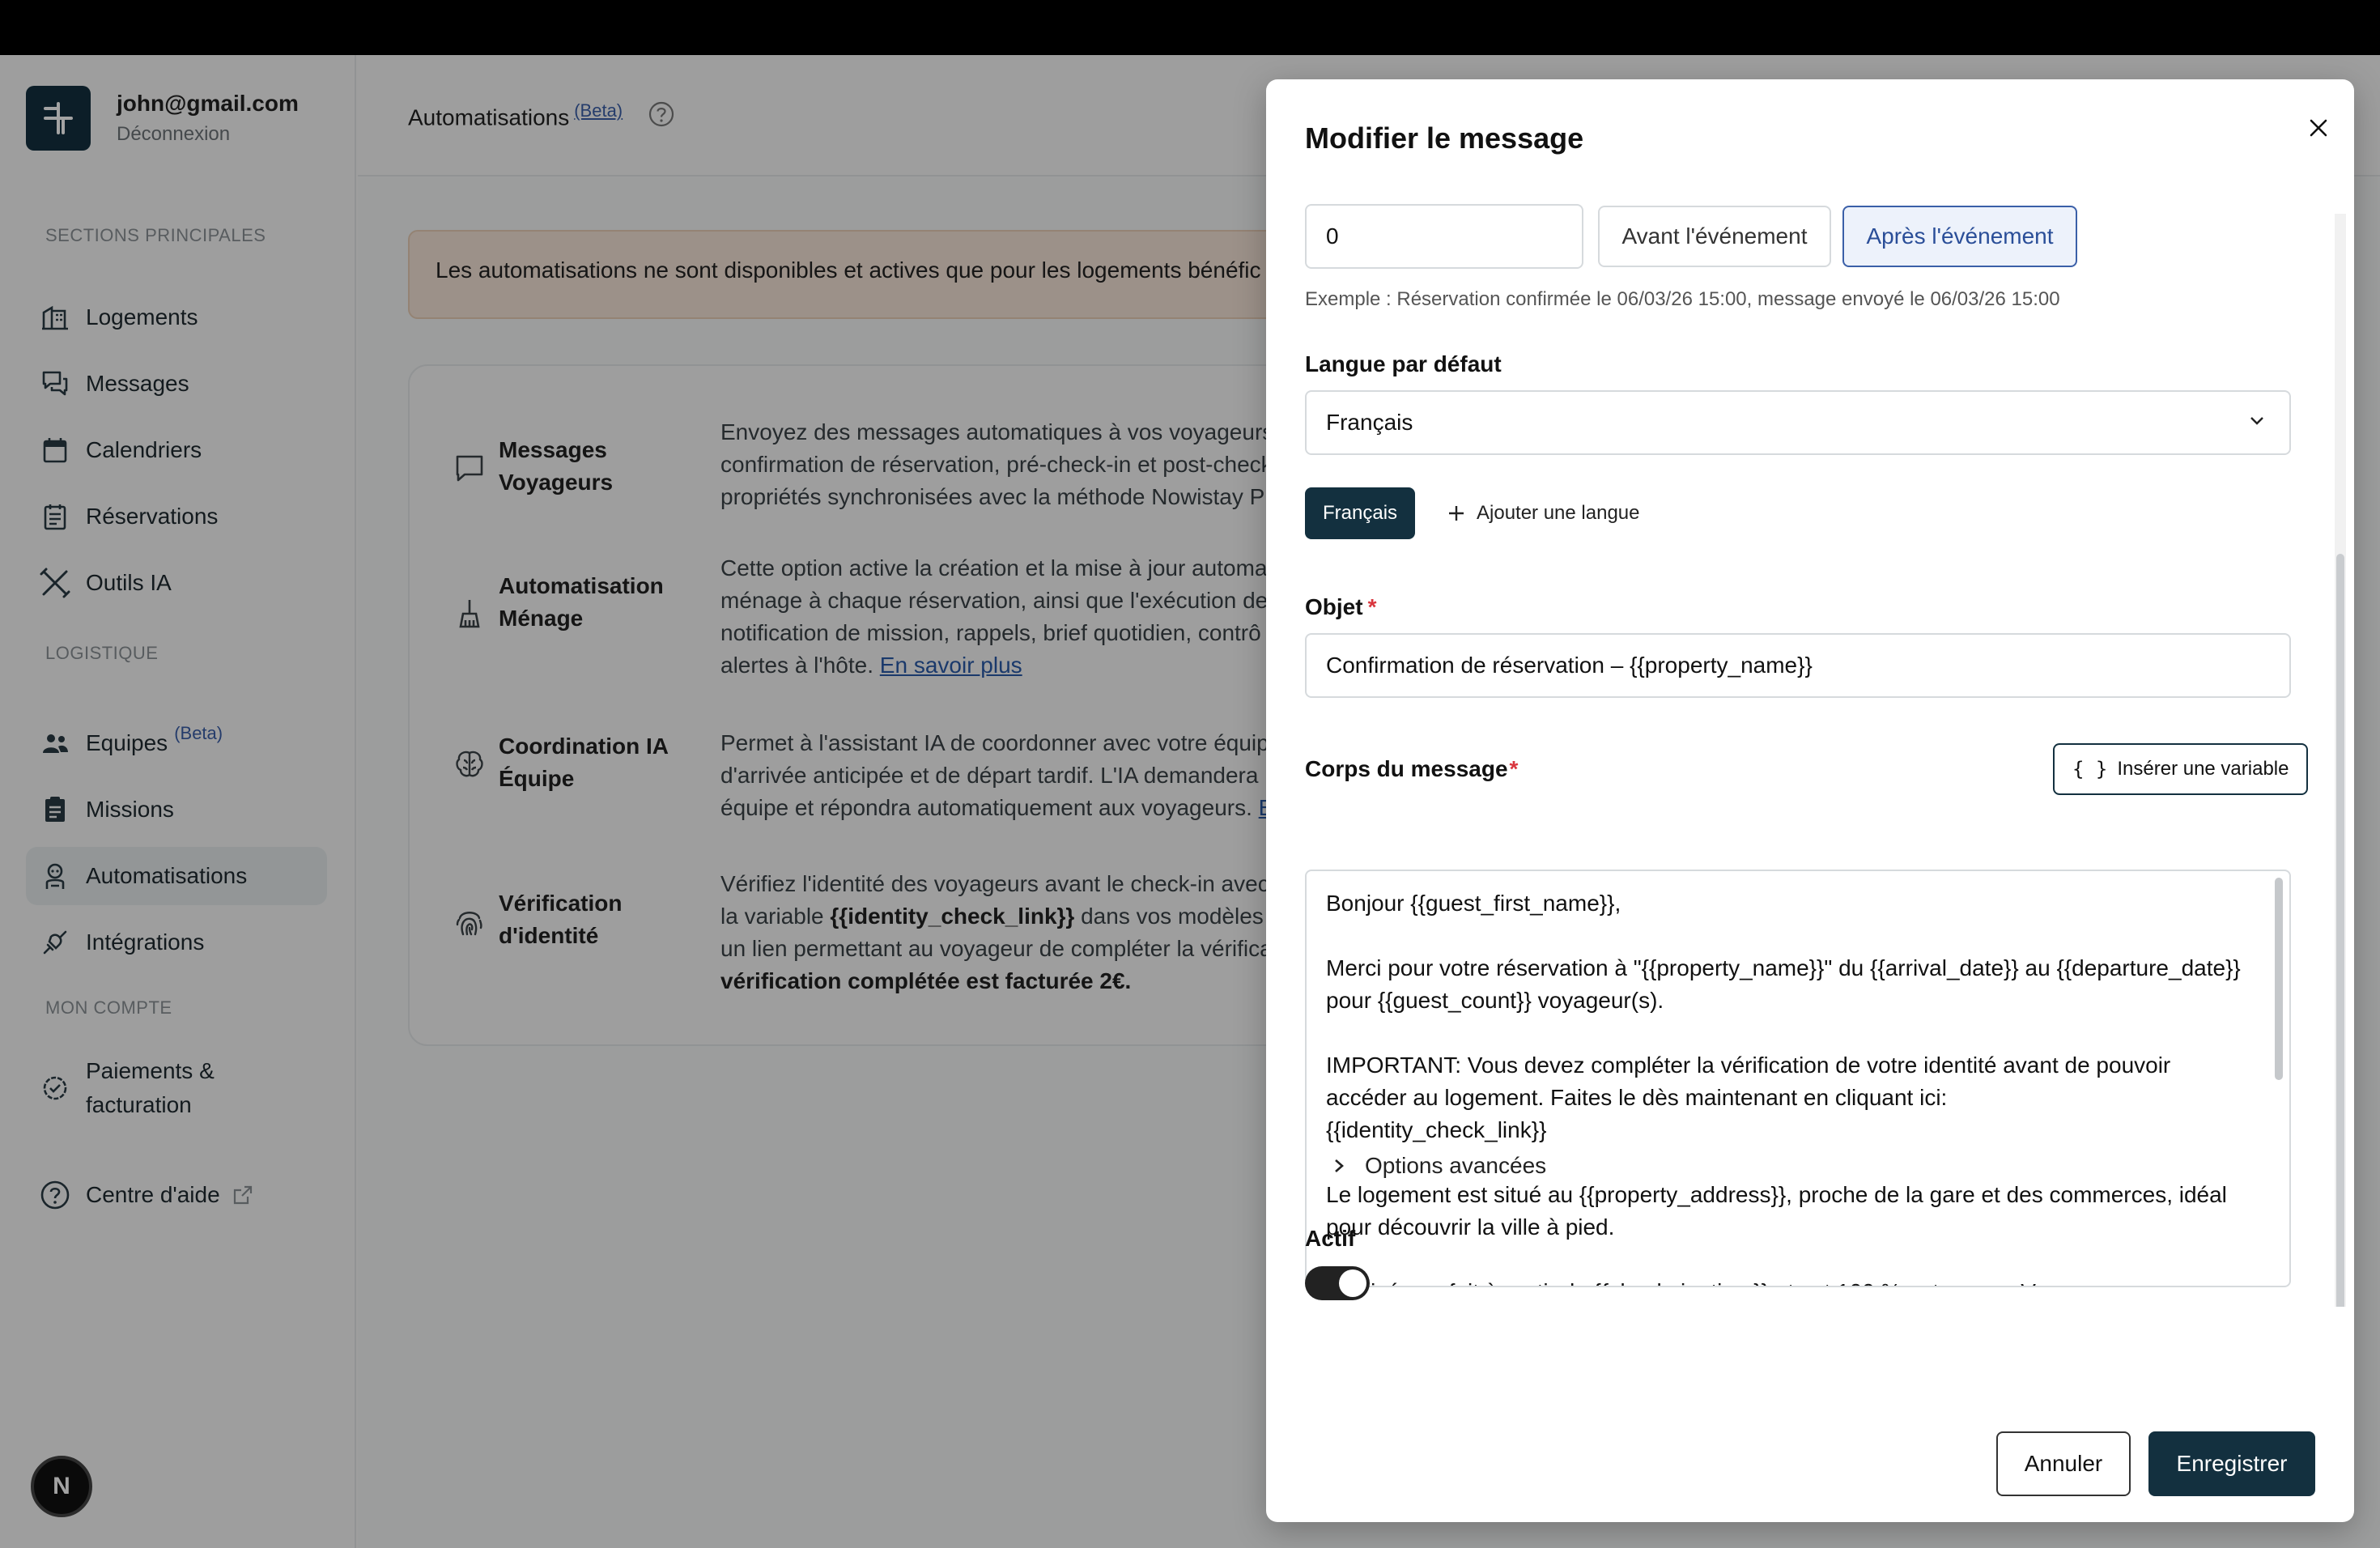 This screenshot has width=2380, height=1548. What do you see at coordinates (1412, 769) in the screenshot?
I see `body-label: Corps du message*` at bounding box center [1412, 769].